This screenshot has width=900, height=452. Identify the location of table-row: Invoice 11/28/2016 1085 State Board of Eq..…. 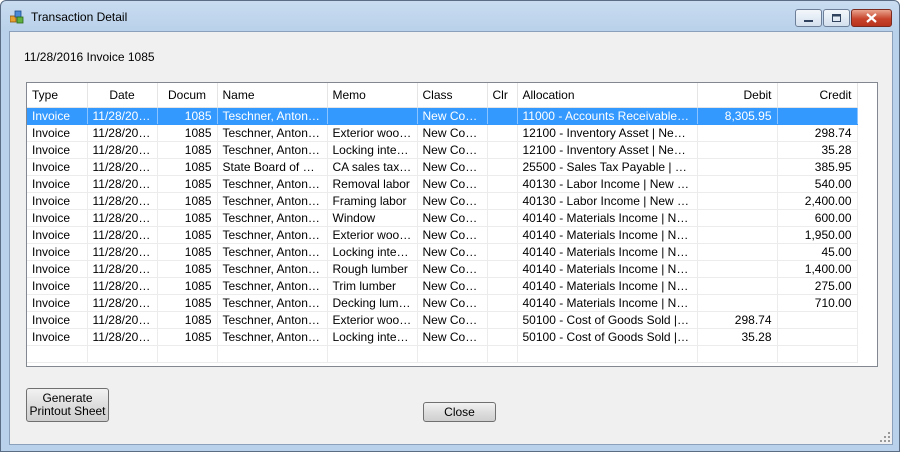
(442, 167).